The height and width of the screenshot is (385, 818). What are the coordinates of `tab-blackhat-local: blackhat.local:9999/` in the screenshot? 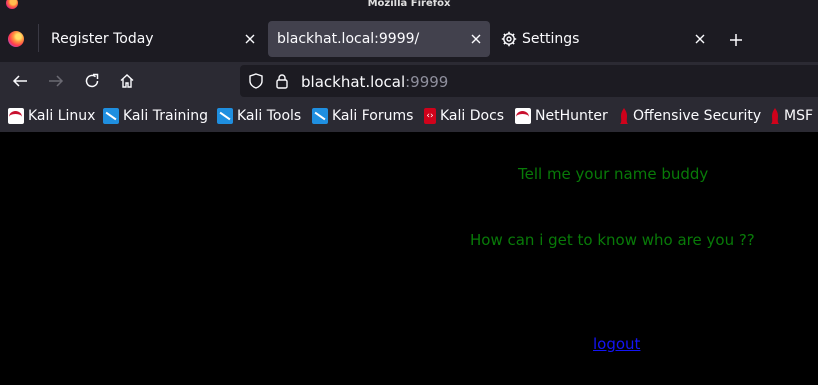 It's located at (379, 39).